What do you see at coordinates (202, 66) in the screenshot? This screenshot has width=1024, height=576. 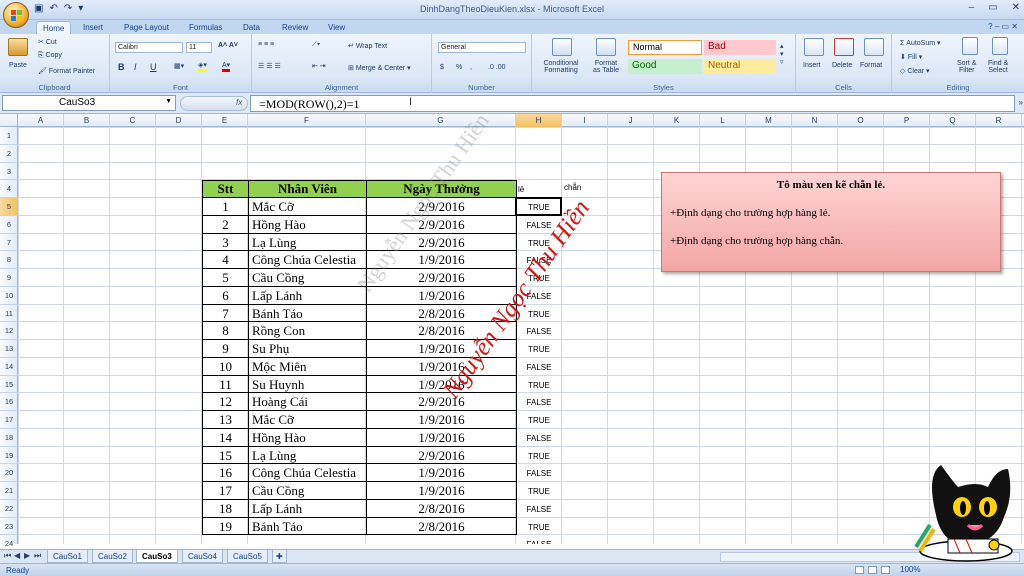 I see `fill-color-icon: ◈▾` at bounding box center [202, 66].